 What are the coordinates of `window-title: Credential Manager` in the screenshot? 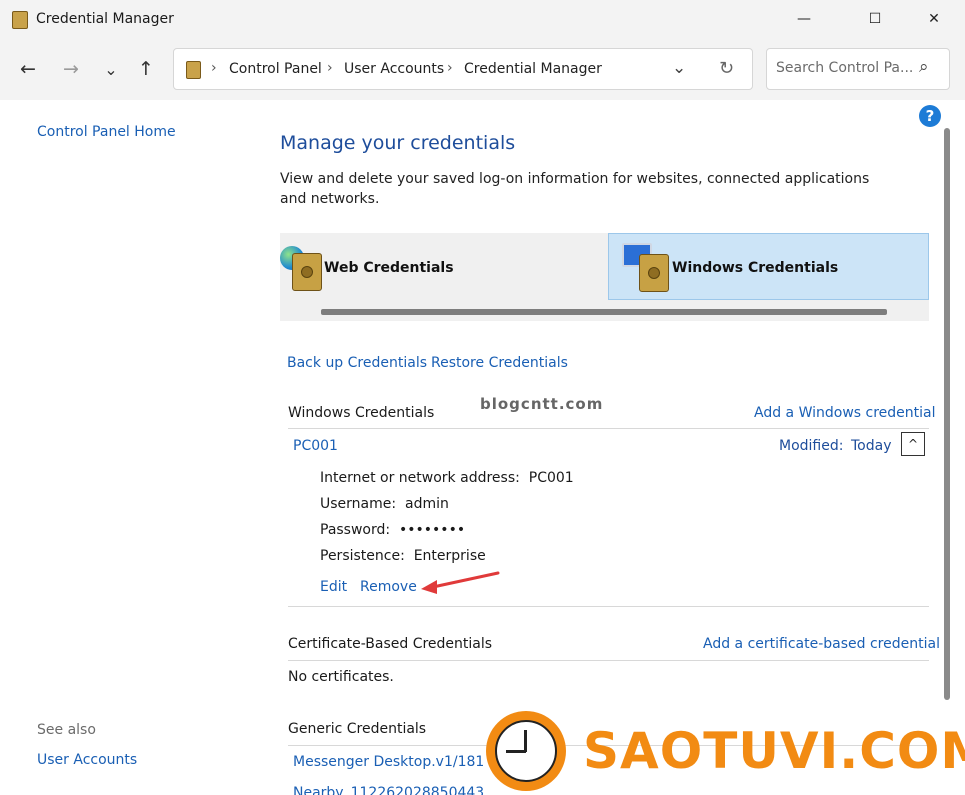 It's located at (105, 19).